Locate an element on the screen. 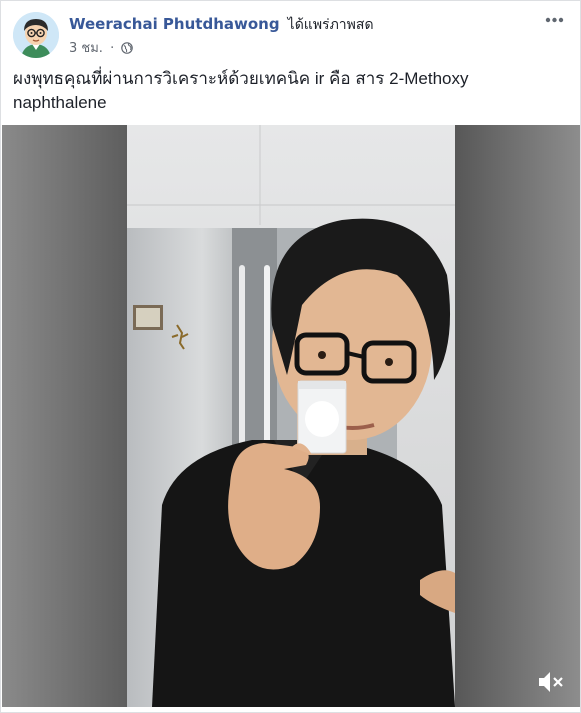 This screenshot has width=581, height=713. cartoon-avatar-icon is located at coordinates (36, 35).